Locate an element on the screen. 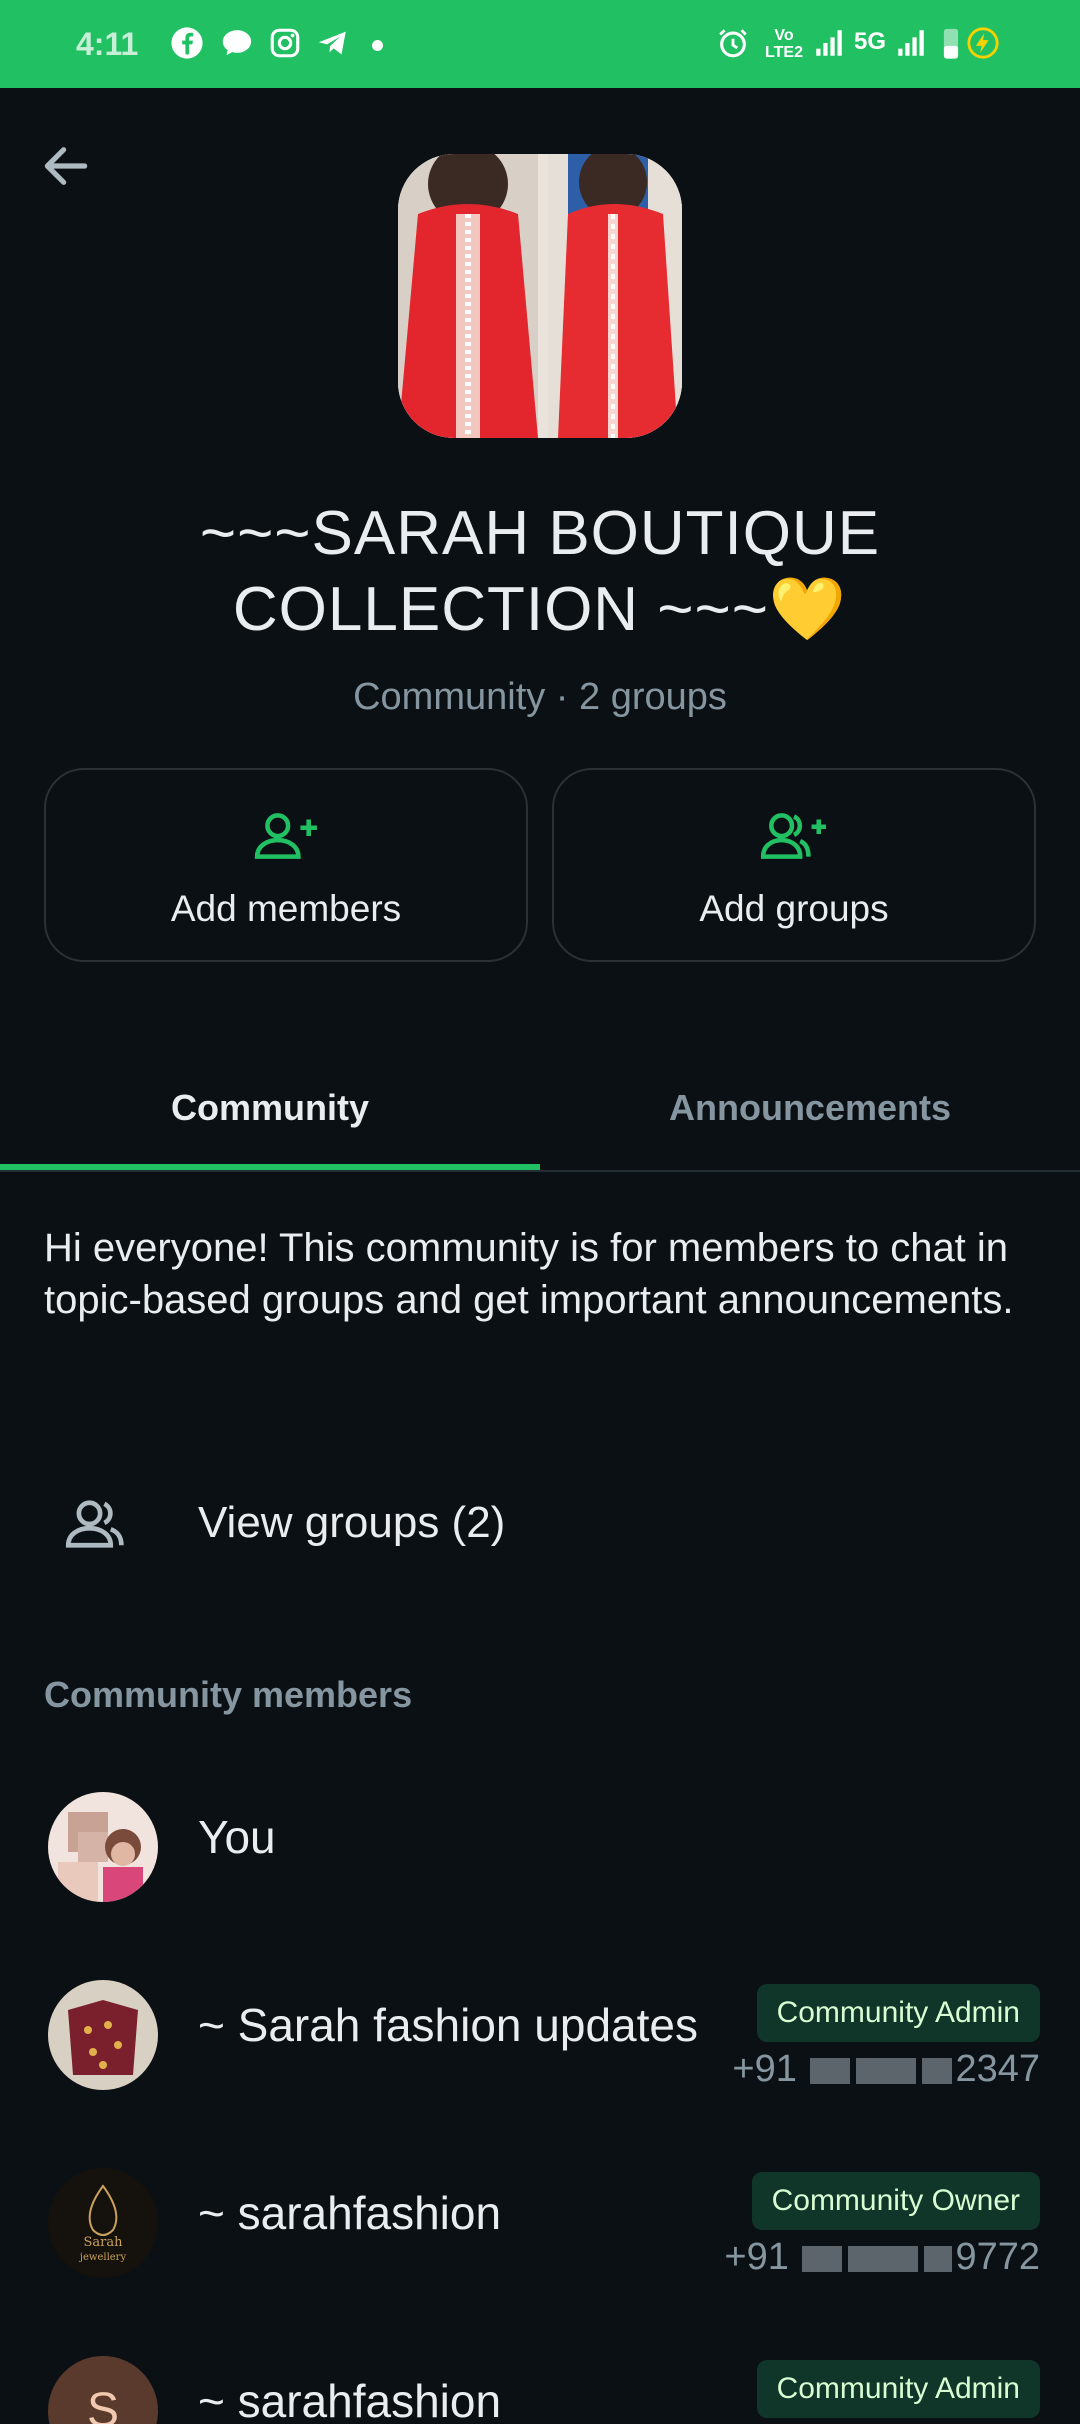 The image size is (1080, 2424). add-groups-button: Add groups is located at coordinates (794, 865).